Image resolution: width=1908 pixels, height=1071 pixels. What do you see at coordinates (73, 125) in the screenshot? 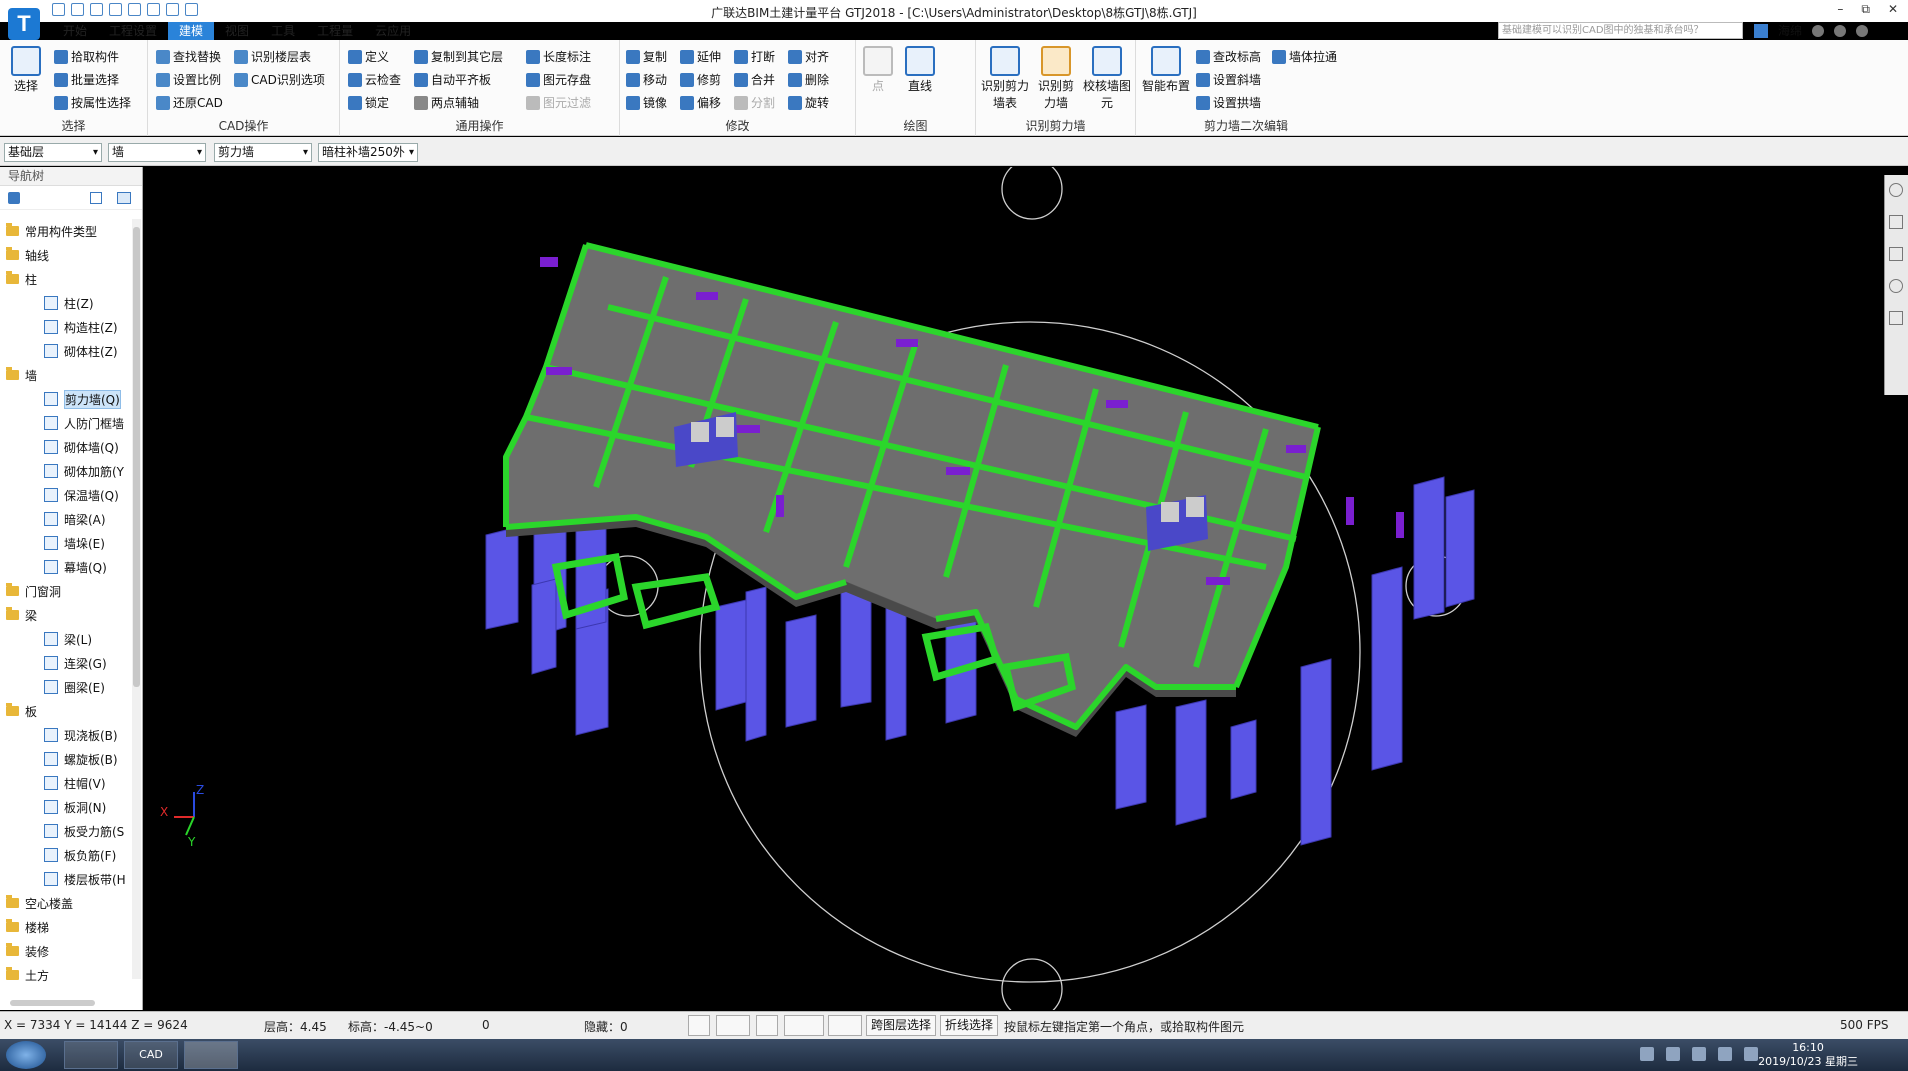
I see `group-label-select: 选择` at bounding box center [73, 125].